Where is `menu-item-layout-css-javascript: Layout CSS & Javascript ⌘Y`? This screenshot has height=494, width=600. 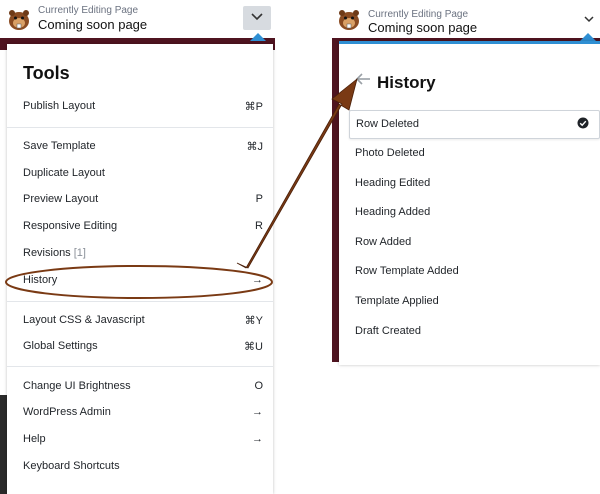
menu-item-layout-css-javascript: Layout CSS & Javascript ⌘Y is located at coordinates (143, 321).